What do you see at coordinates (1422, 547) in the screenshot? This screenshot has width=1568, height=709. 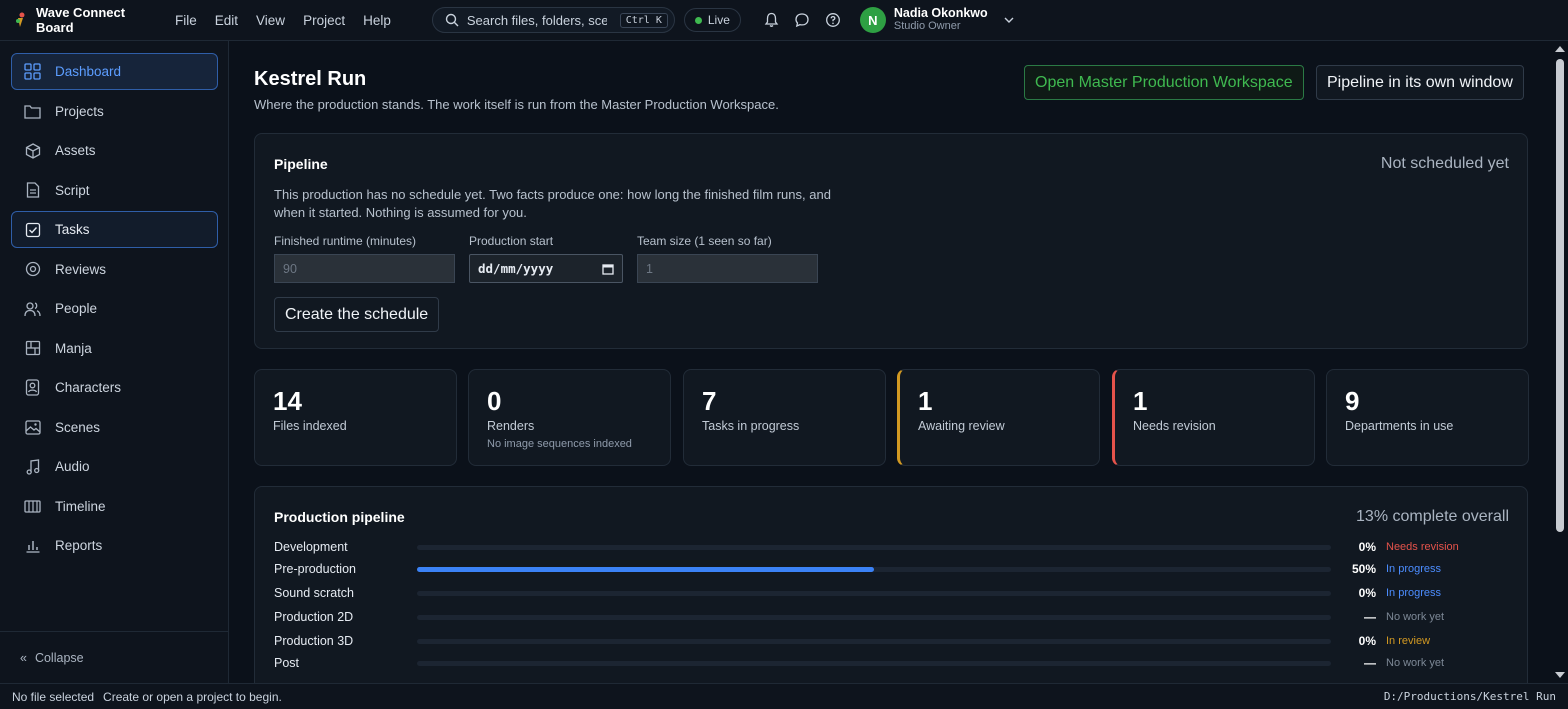 I see `pipeline-row-status: Needs revision` at bounding box center [1422, 547].